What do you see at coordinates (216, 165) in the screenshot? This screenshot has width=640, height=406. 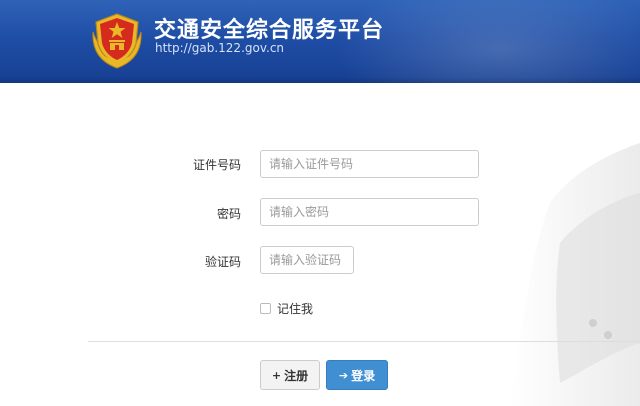 I see `id-number-label: 证件号码` at bounding box center [216, 165].